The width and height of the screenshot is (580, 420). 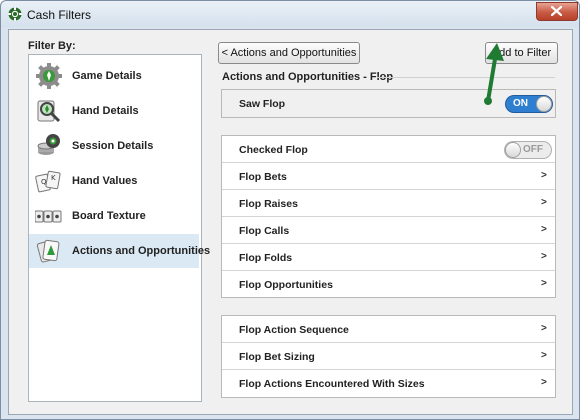 I want to click on flop-calls-row: Flop Calls >, so click(x=388, y=230).